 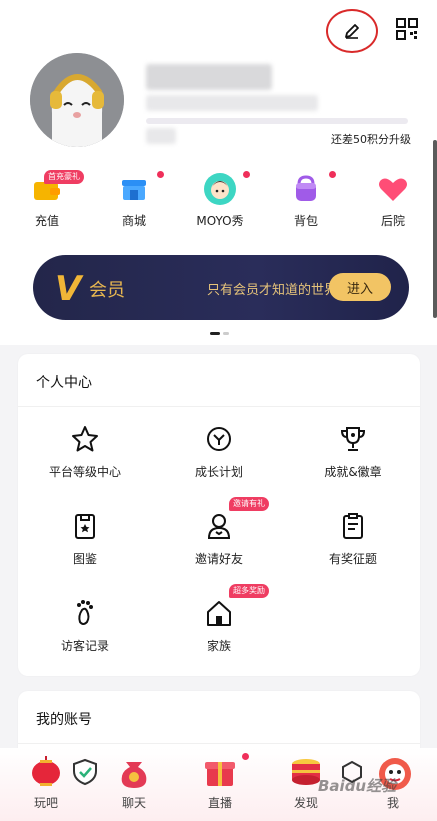 I want to click on shop-icon, so click(x=134, y=190).